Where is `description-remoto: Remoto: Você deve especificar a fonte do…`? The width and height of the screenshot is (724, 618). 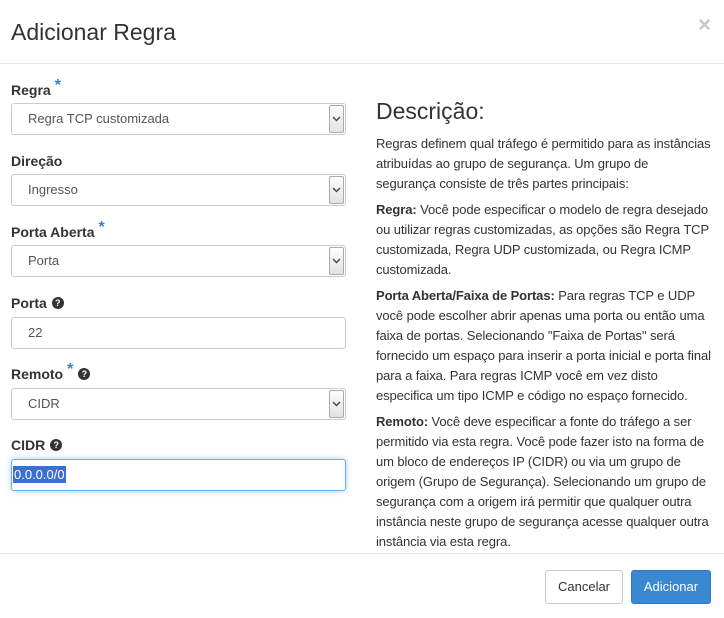 description-remoto: Remoto: Você deve especificar a fonte do… is located at coordinates (542, 481).